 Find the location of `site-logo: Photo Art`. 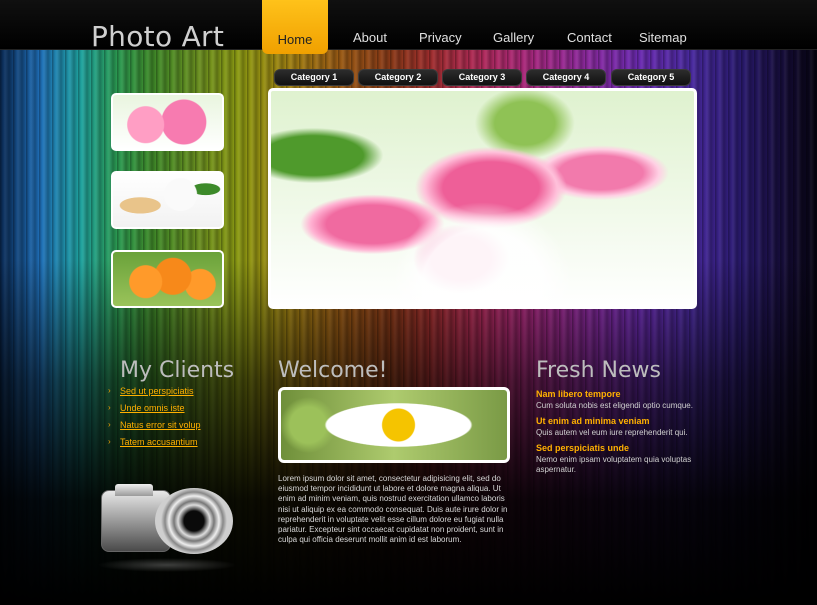

site-logo: Photo Art is located at coordinates (157, 36).